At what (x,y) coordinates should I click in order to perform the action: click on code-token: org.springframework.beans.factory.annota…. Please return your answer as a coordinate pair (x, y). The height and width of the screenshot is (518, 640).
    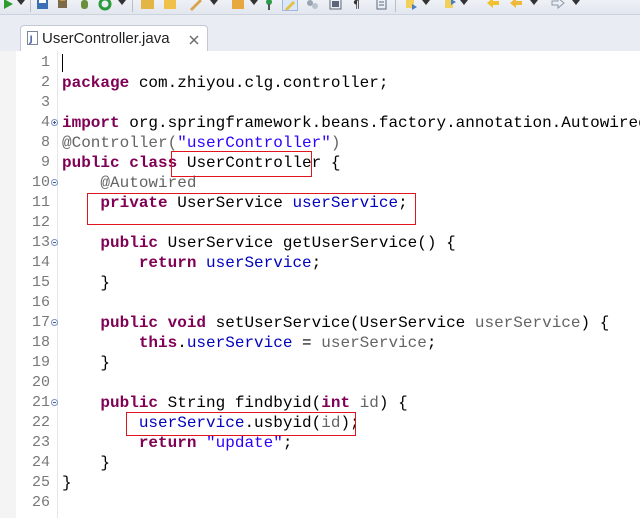
    Looking at the image, I should click on (379, 123).